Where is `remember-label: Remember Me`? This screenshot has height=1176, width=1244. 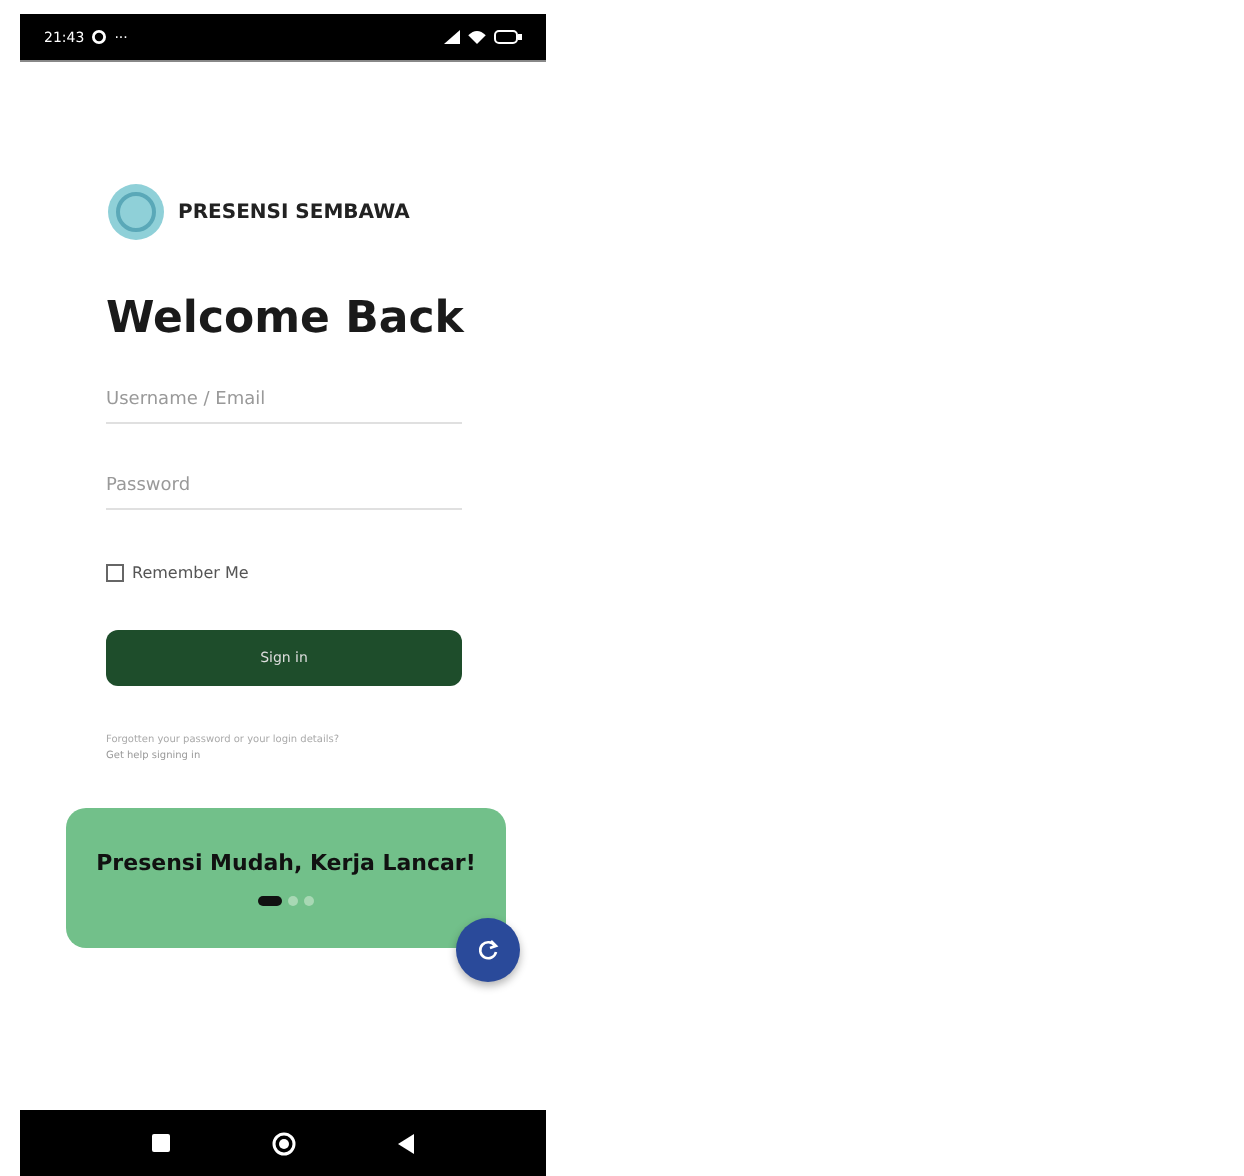
remember-label: Remember Me is located at coordinates (190, 573).